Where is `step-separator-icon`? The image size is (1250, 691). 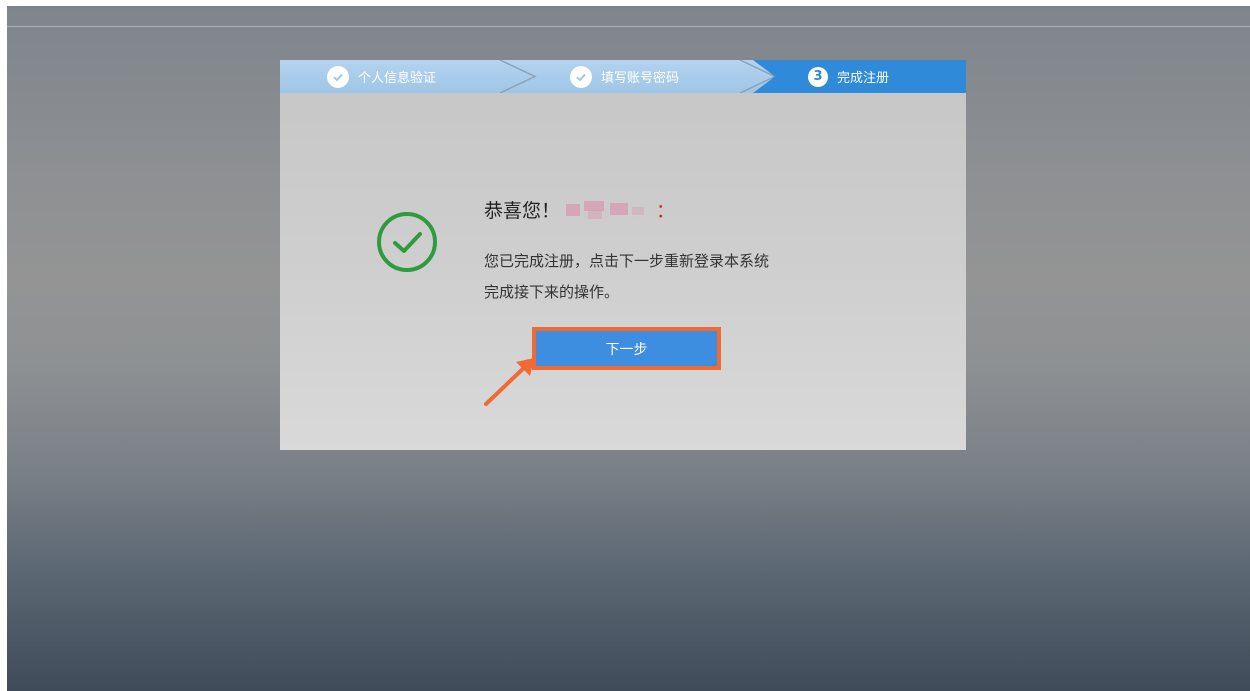
step-separator-icon is located at coordinates (518, 76).